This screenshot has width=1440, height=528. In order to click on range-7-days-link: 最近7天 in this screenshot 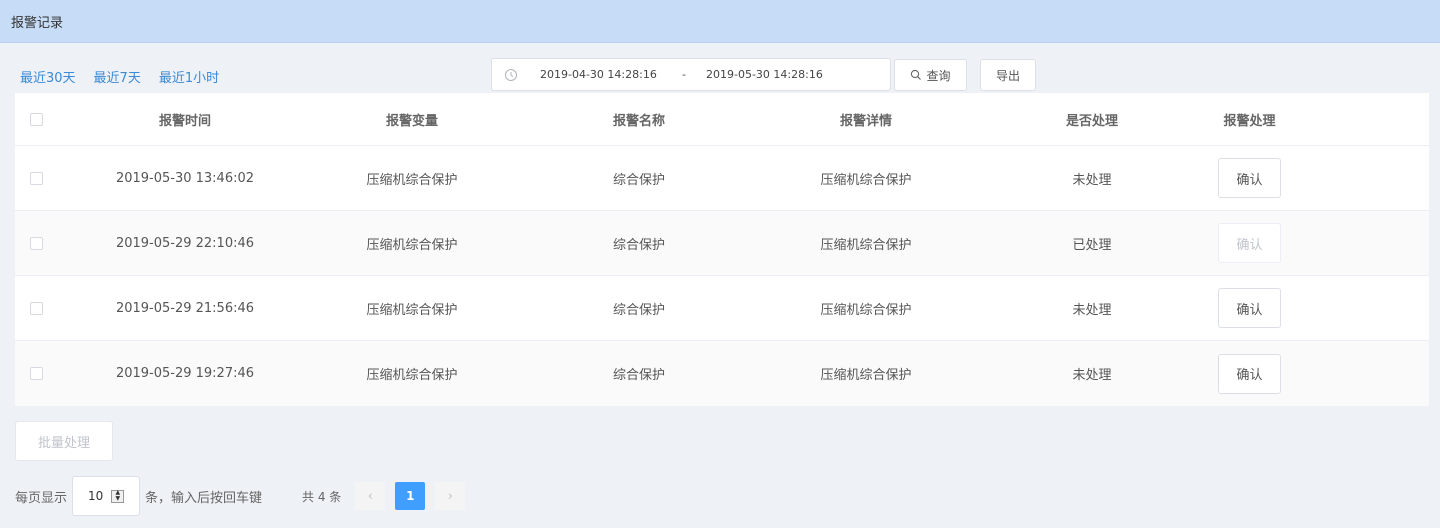, I will do `click(117, 76)`.